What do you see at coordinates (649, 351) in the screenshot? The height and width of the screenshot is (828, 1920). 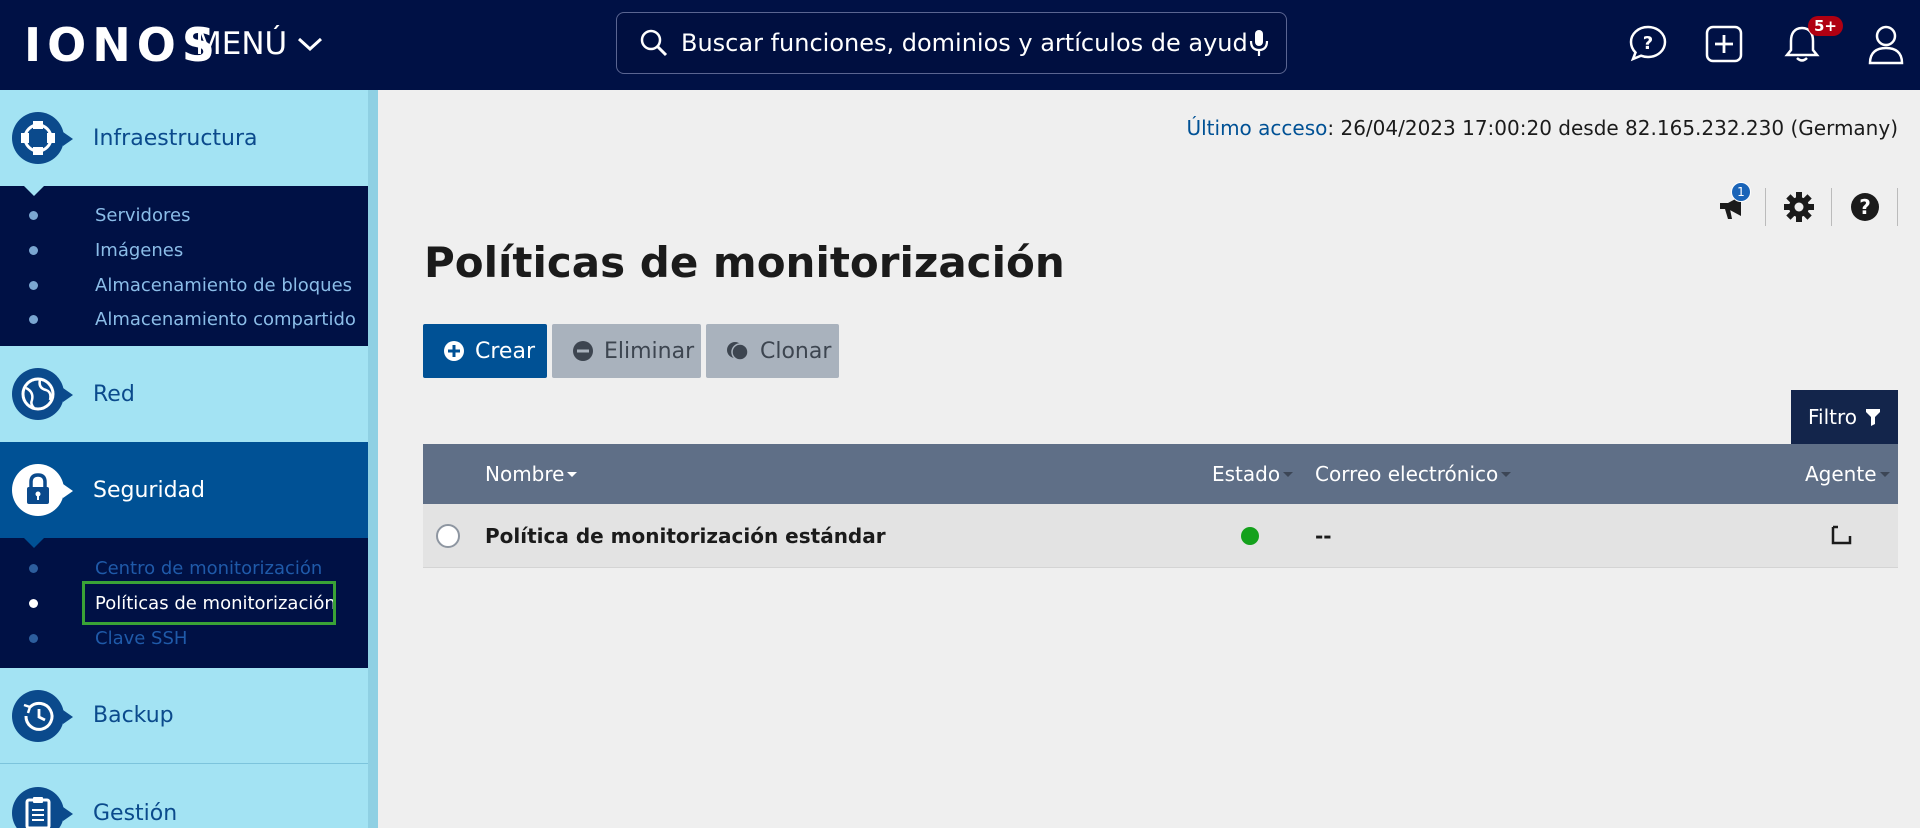 I see `delete-button-label: Eliminar` at bounding box center [649, 351].